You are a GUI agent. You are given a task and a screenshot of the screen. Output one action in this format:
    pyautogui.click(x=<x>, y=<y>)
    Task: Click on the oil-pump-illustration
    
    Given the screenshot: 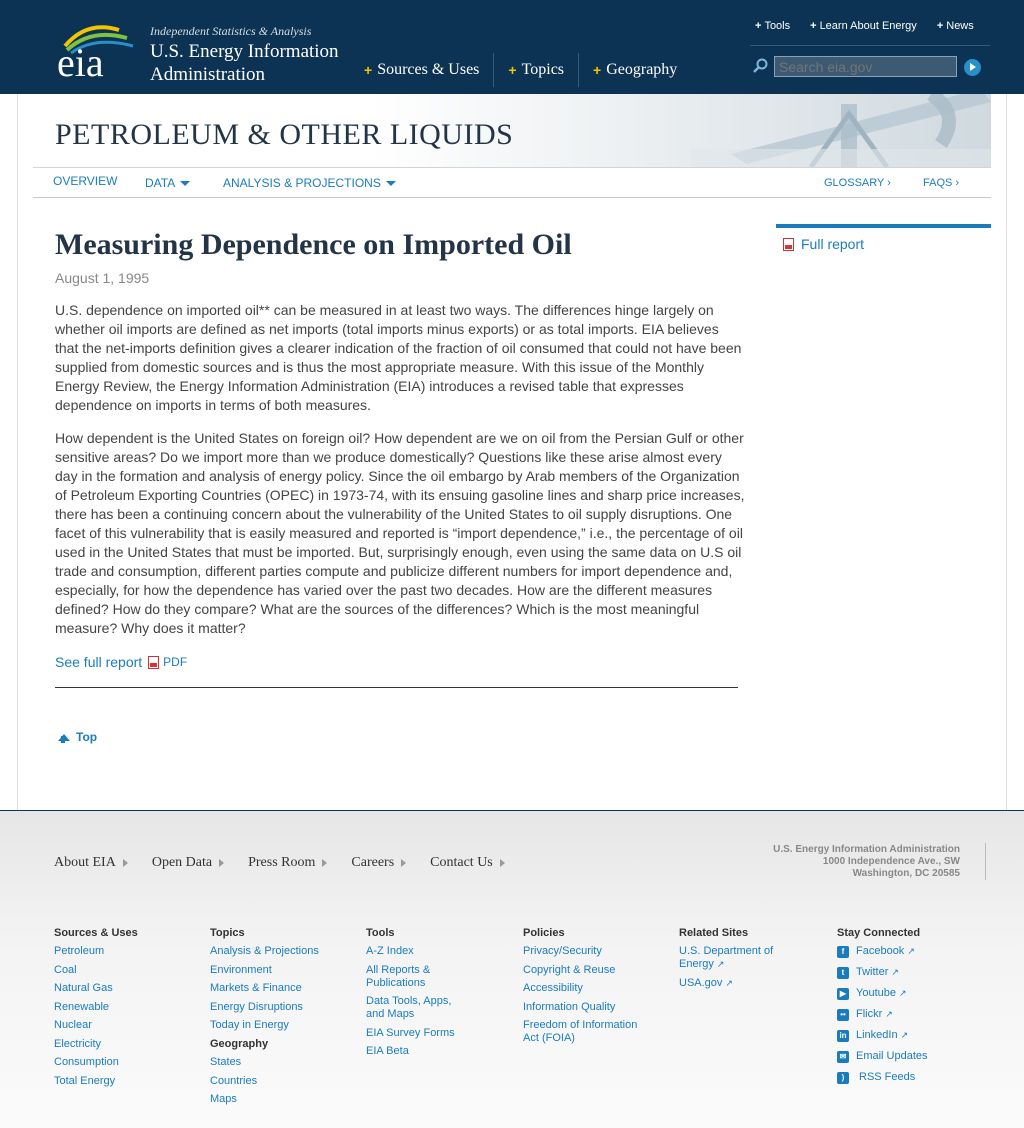 What is the action you would take?
    pyautogui.click(x=841, y=130)
    